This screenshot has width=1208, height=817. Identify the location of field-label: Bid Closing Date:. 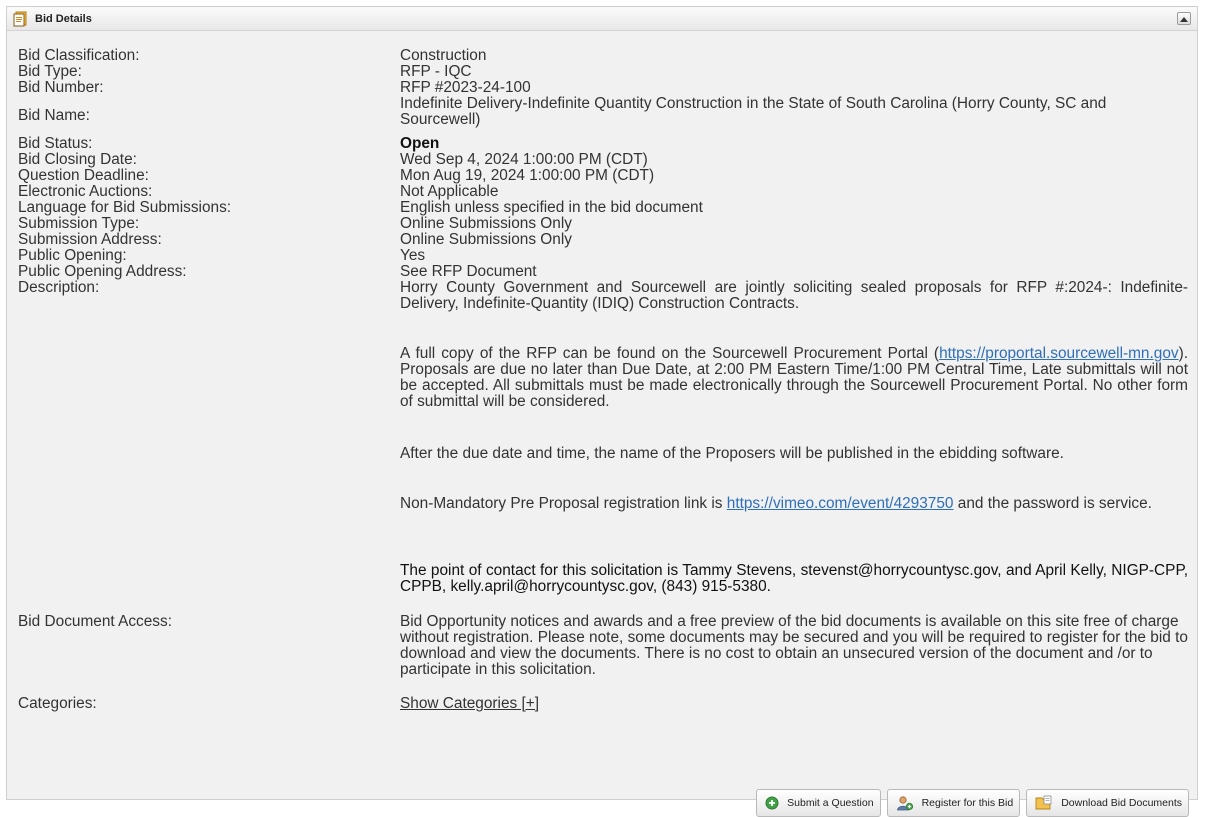
(77, 159).